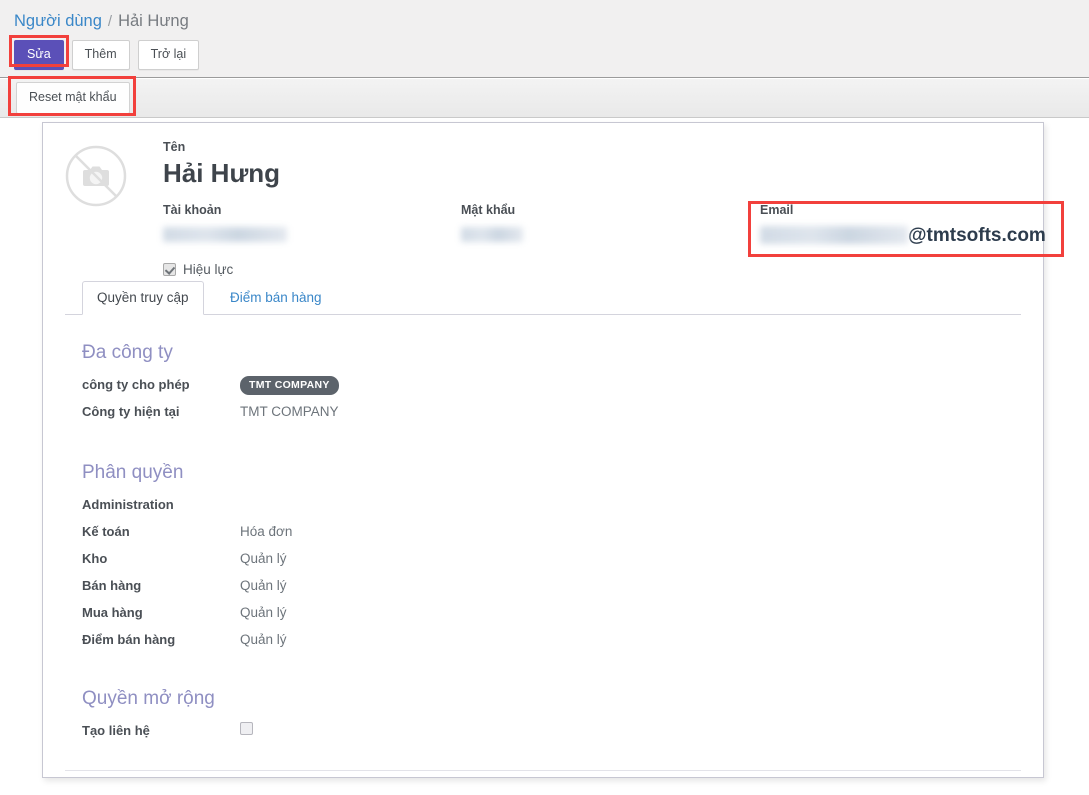  Describe the element at coordinates (95, 558) in the screenshot. I see `warehouse-label: Kho` at that location.